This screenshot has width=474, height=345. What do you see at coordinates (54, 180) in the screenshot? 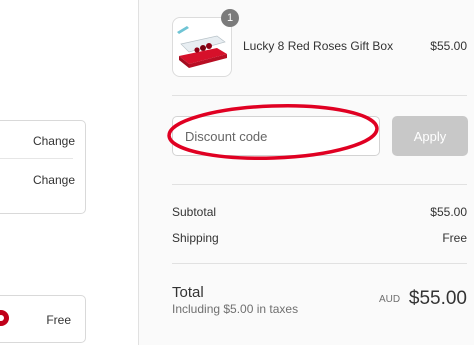
I see `change-address-link: Change` at bounding box center [54, 180].